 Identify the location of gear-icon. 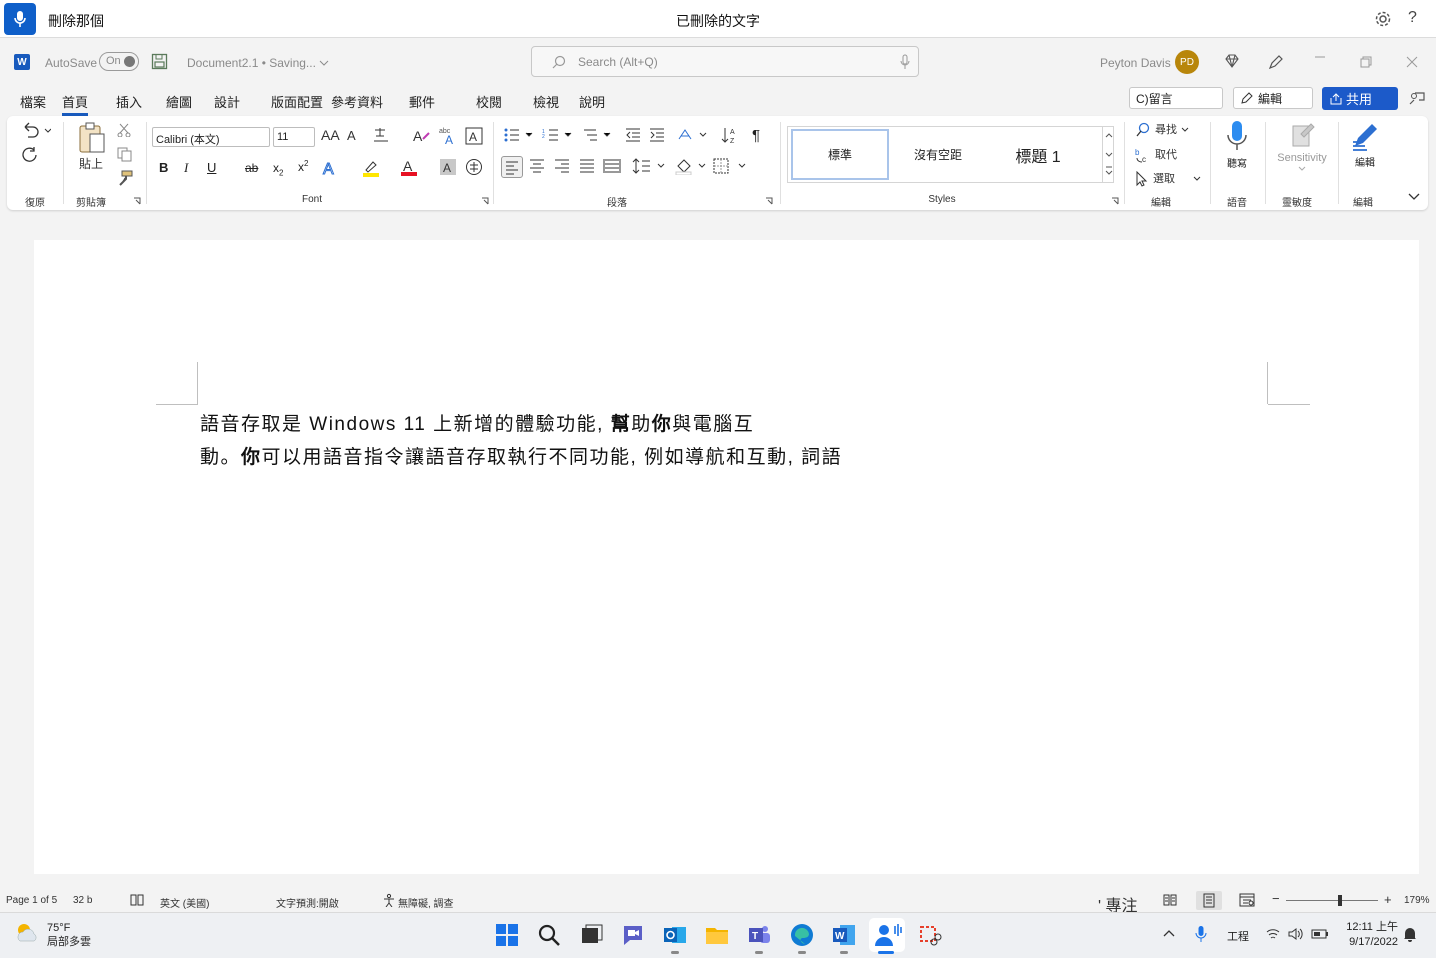
(1383, 19).